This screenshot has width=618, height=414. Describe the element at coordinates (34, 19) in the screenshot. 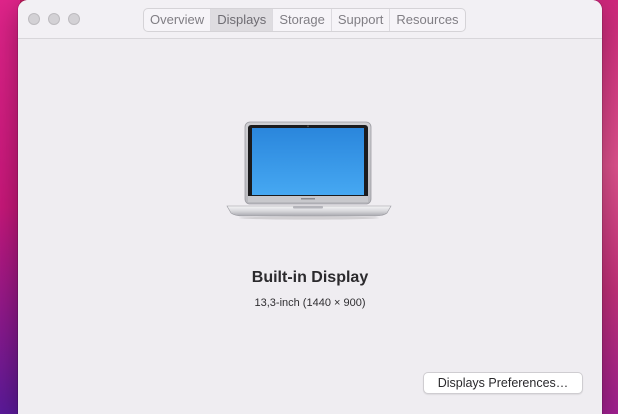

I see `close-window-button` at that location.